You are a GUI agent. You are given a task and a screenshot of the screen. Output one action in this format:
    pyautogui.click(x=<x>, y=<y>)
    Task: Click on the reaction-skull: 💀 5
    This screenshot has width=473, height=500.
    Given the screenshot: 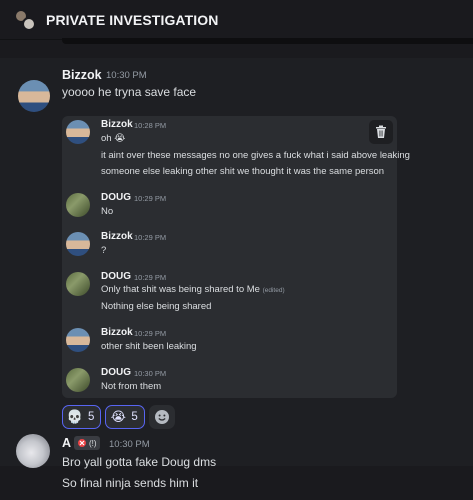 What is the action you would take?
    pyautogui.click(x=82, y=417)
    